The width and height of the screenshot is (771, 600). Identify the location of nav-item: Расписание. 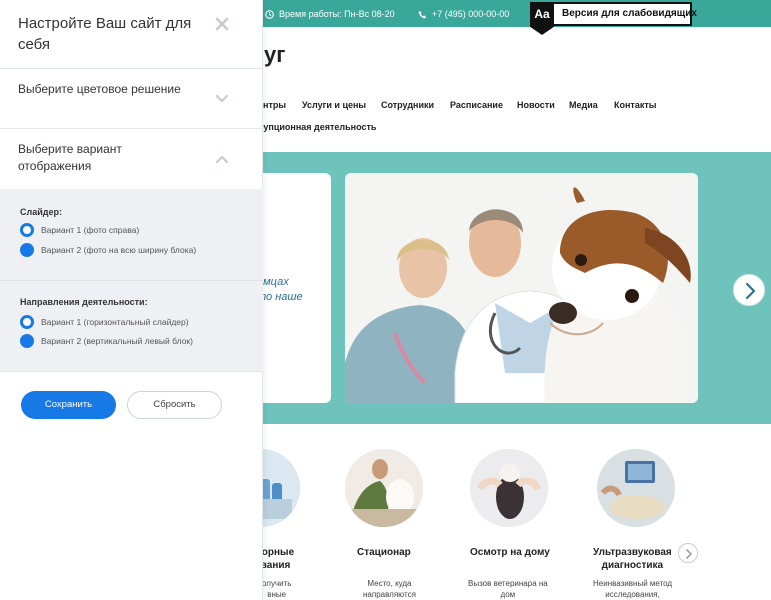
(476, 105).